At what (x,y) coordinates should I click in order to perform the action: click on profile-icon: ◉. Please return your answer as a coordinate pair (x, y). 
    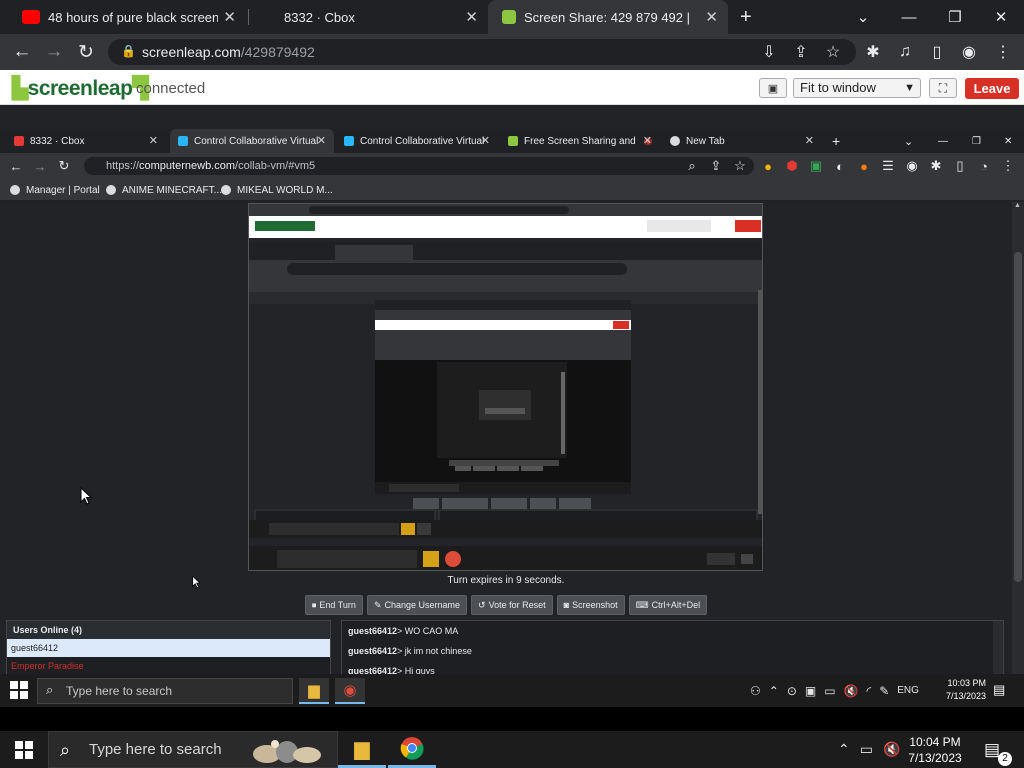
    Looking at the image, I should click on (969, 52).